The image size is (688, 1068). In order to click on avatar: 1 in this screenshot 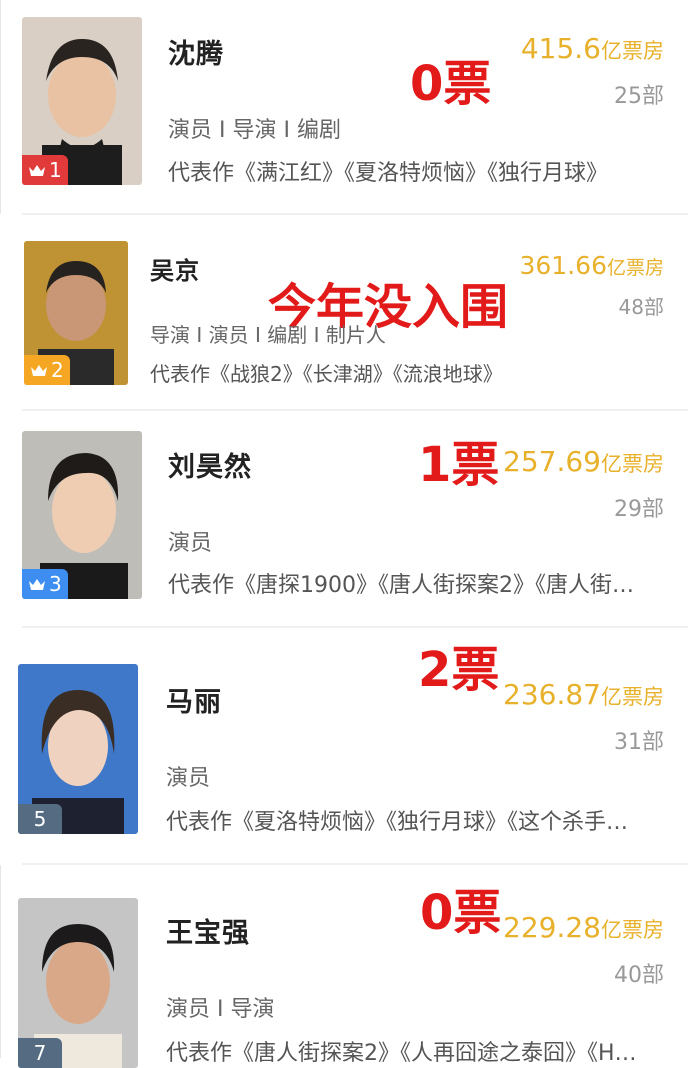, I will do `click(82, 101)`.